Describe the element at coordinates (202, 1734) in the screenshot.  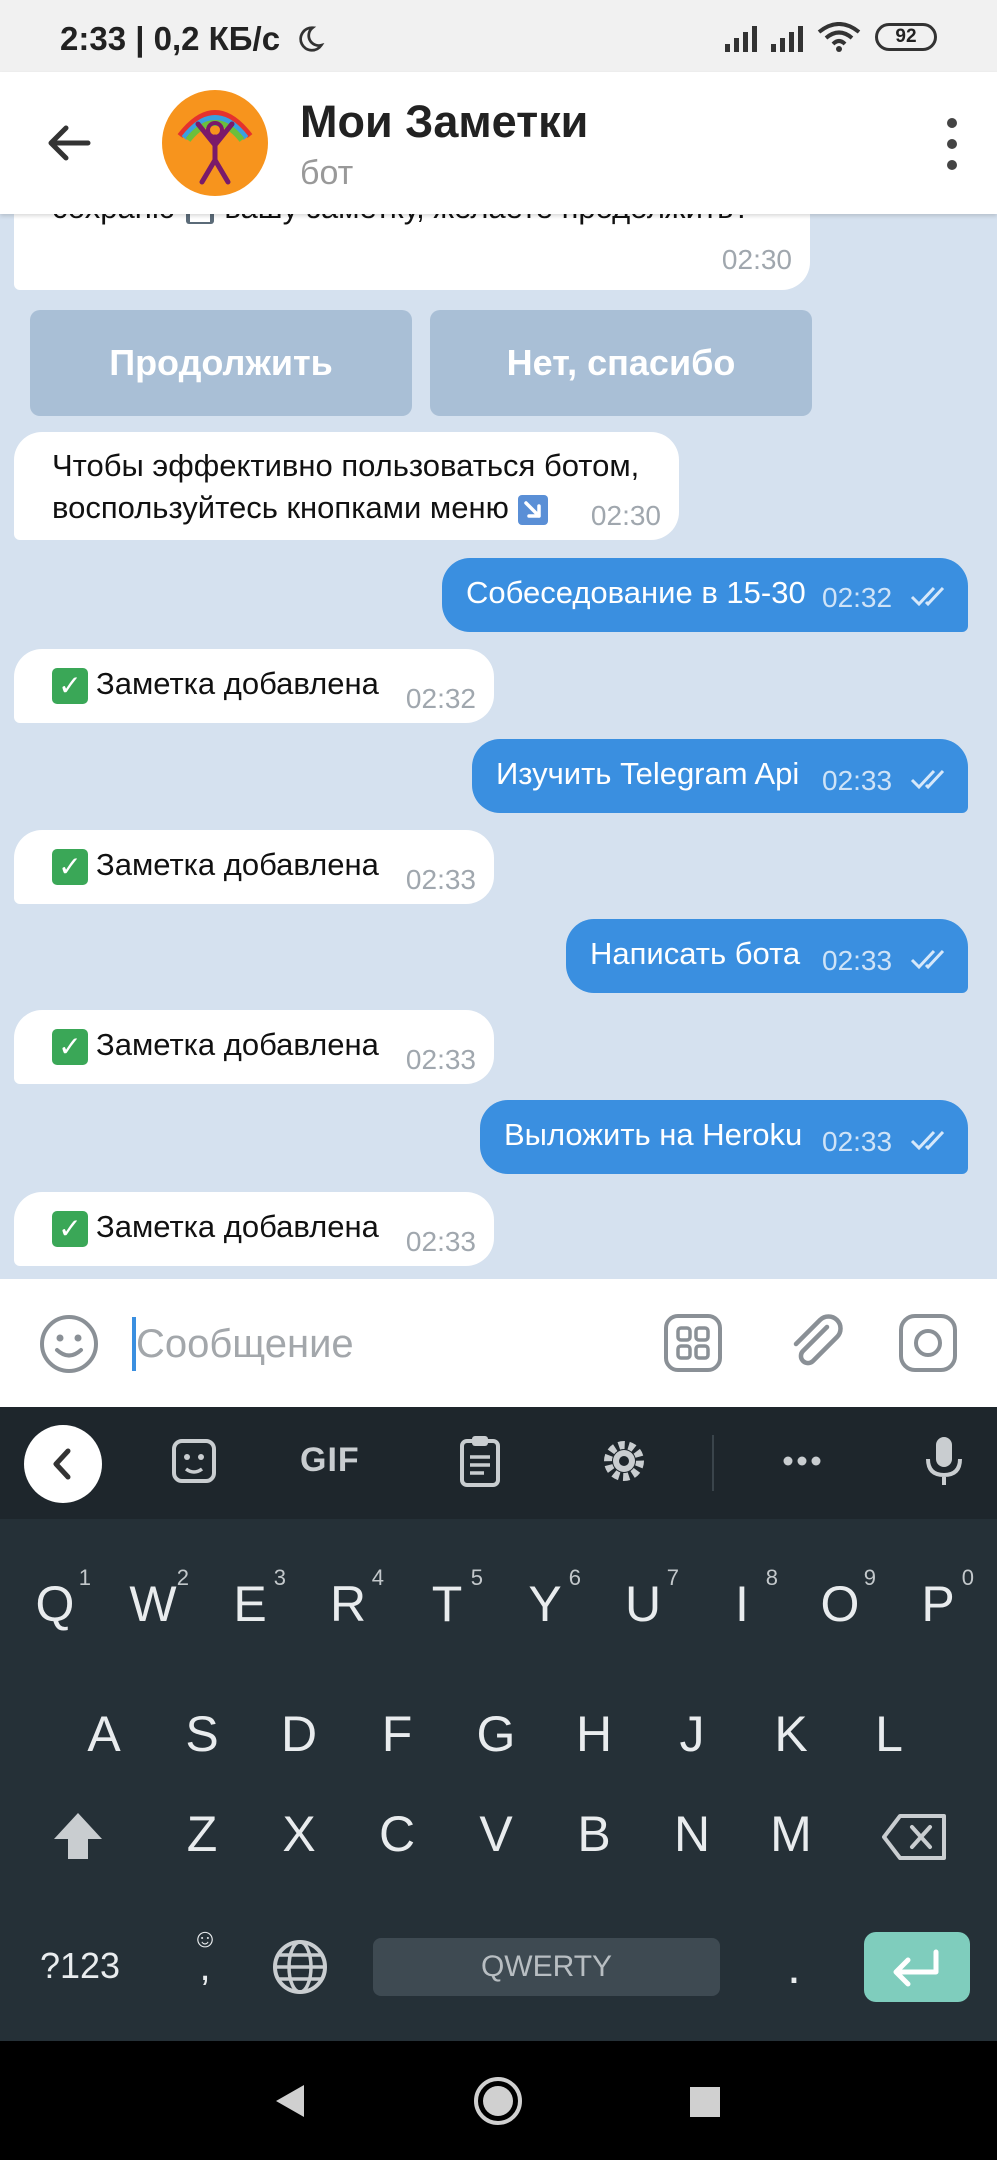
I see `key-s: S` at that location.